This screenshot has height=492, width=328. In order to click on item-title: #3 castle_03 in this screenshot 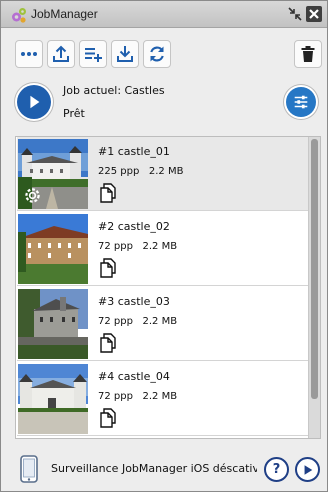, I will do `click(134, 301)`.